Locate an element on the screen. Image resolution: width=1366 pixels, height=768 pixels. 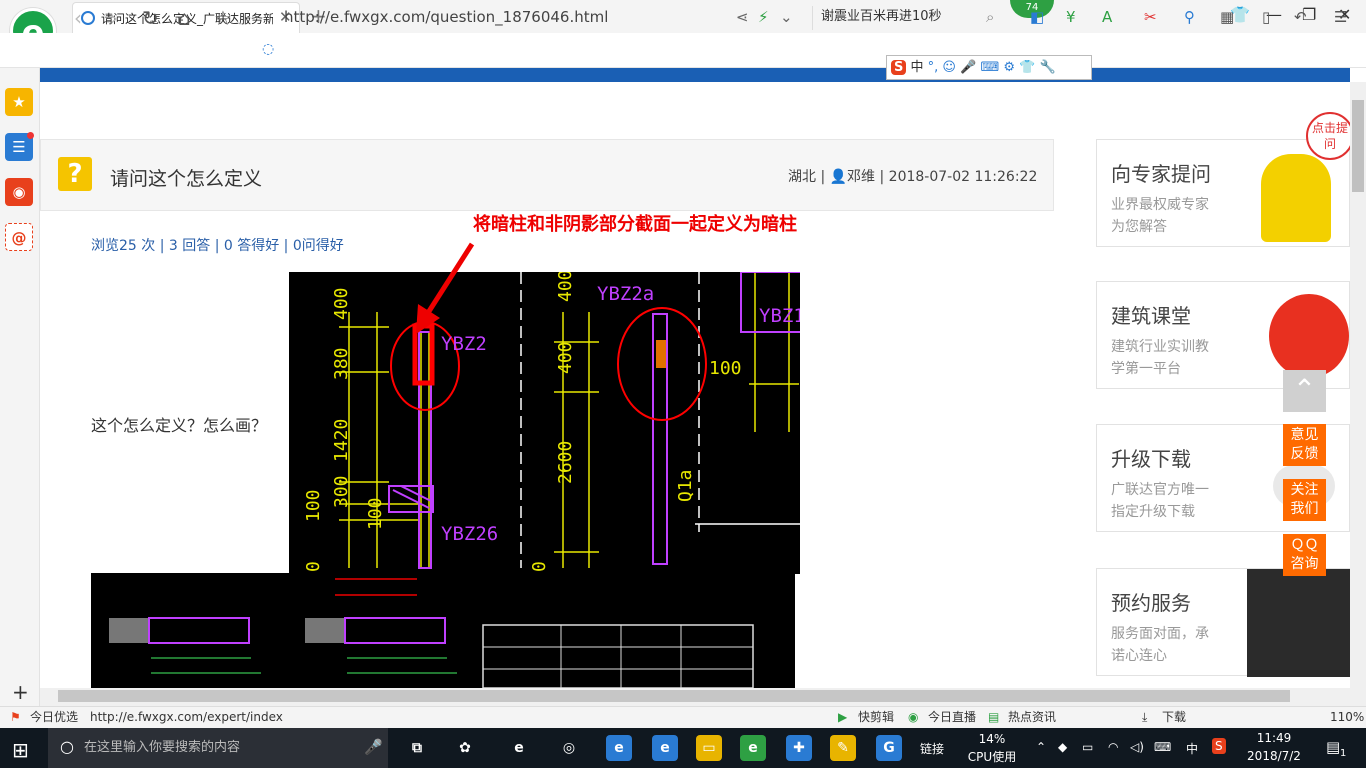
dim-label: 1420 is located at coordinates (341, 440).